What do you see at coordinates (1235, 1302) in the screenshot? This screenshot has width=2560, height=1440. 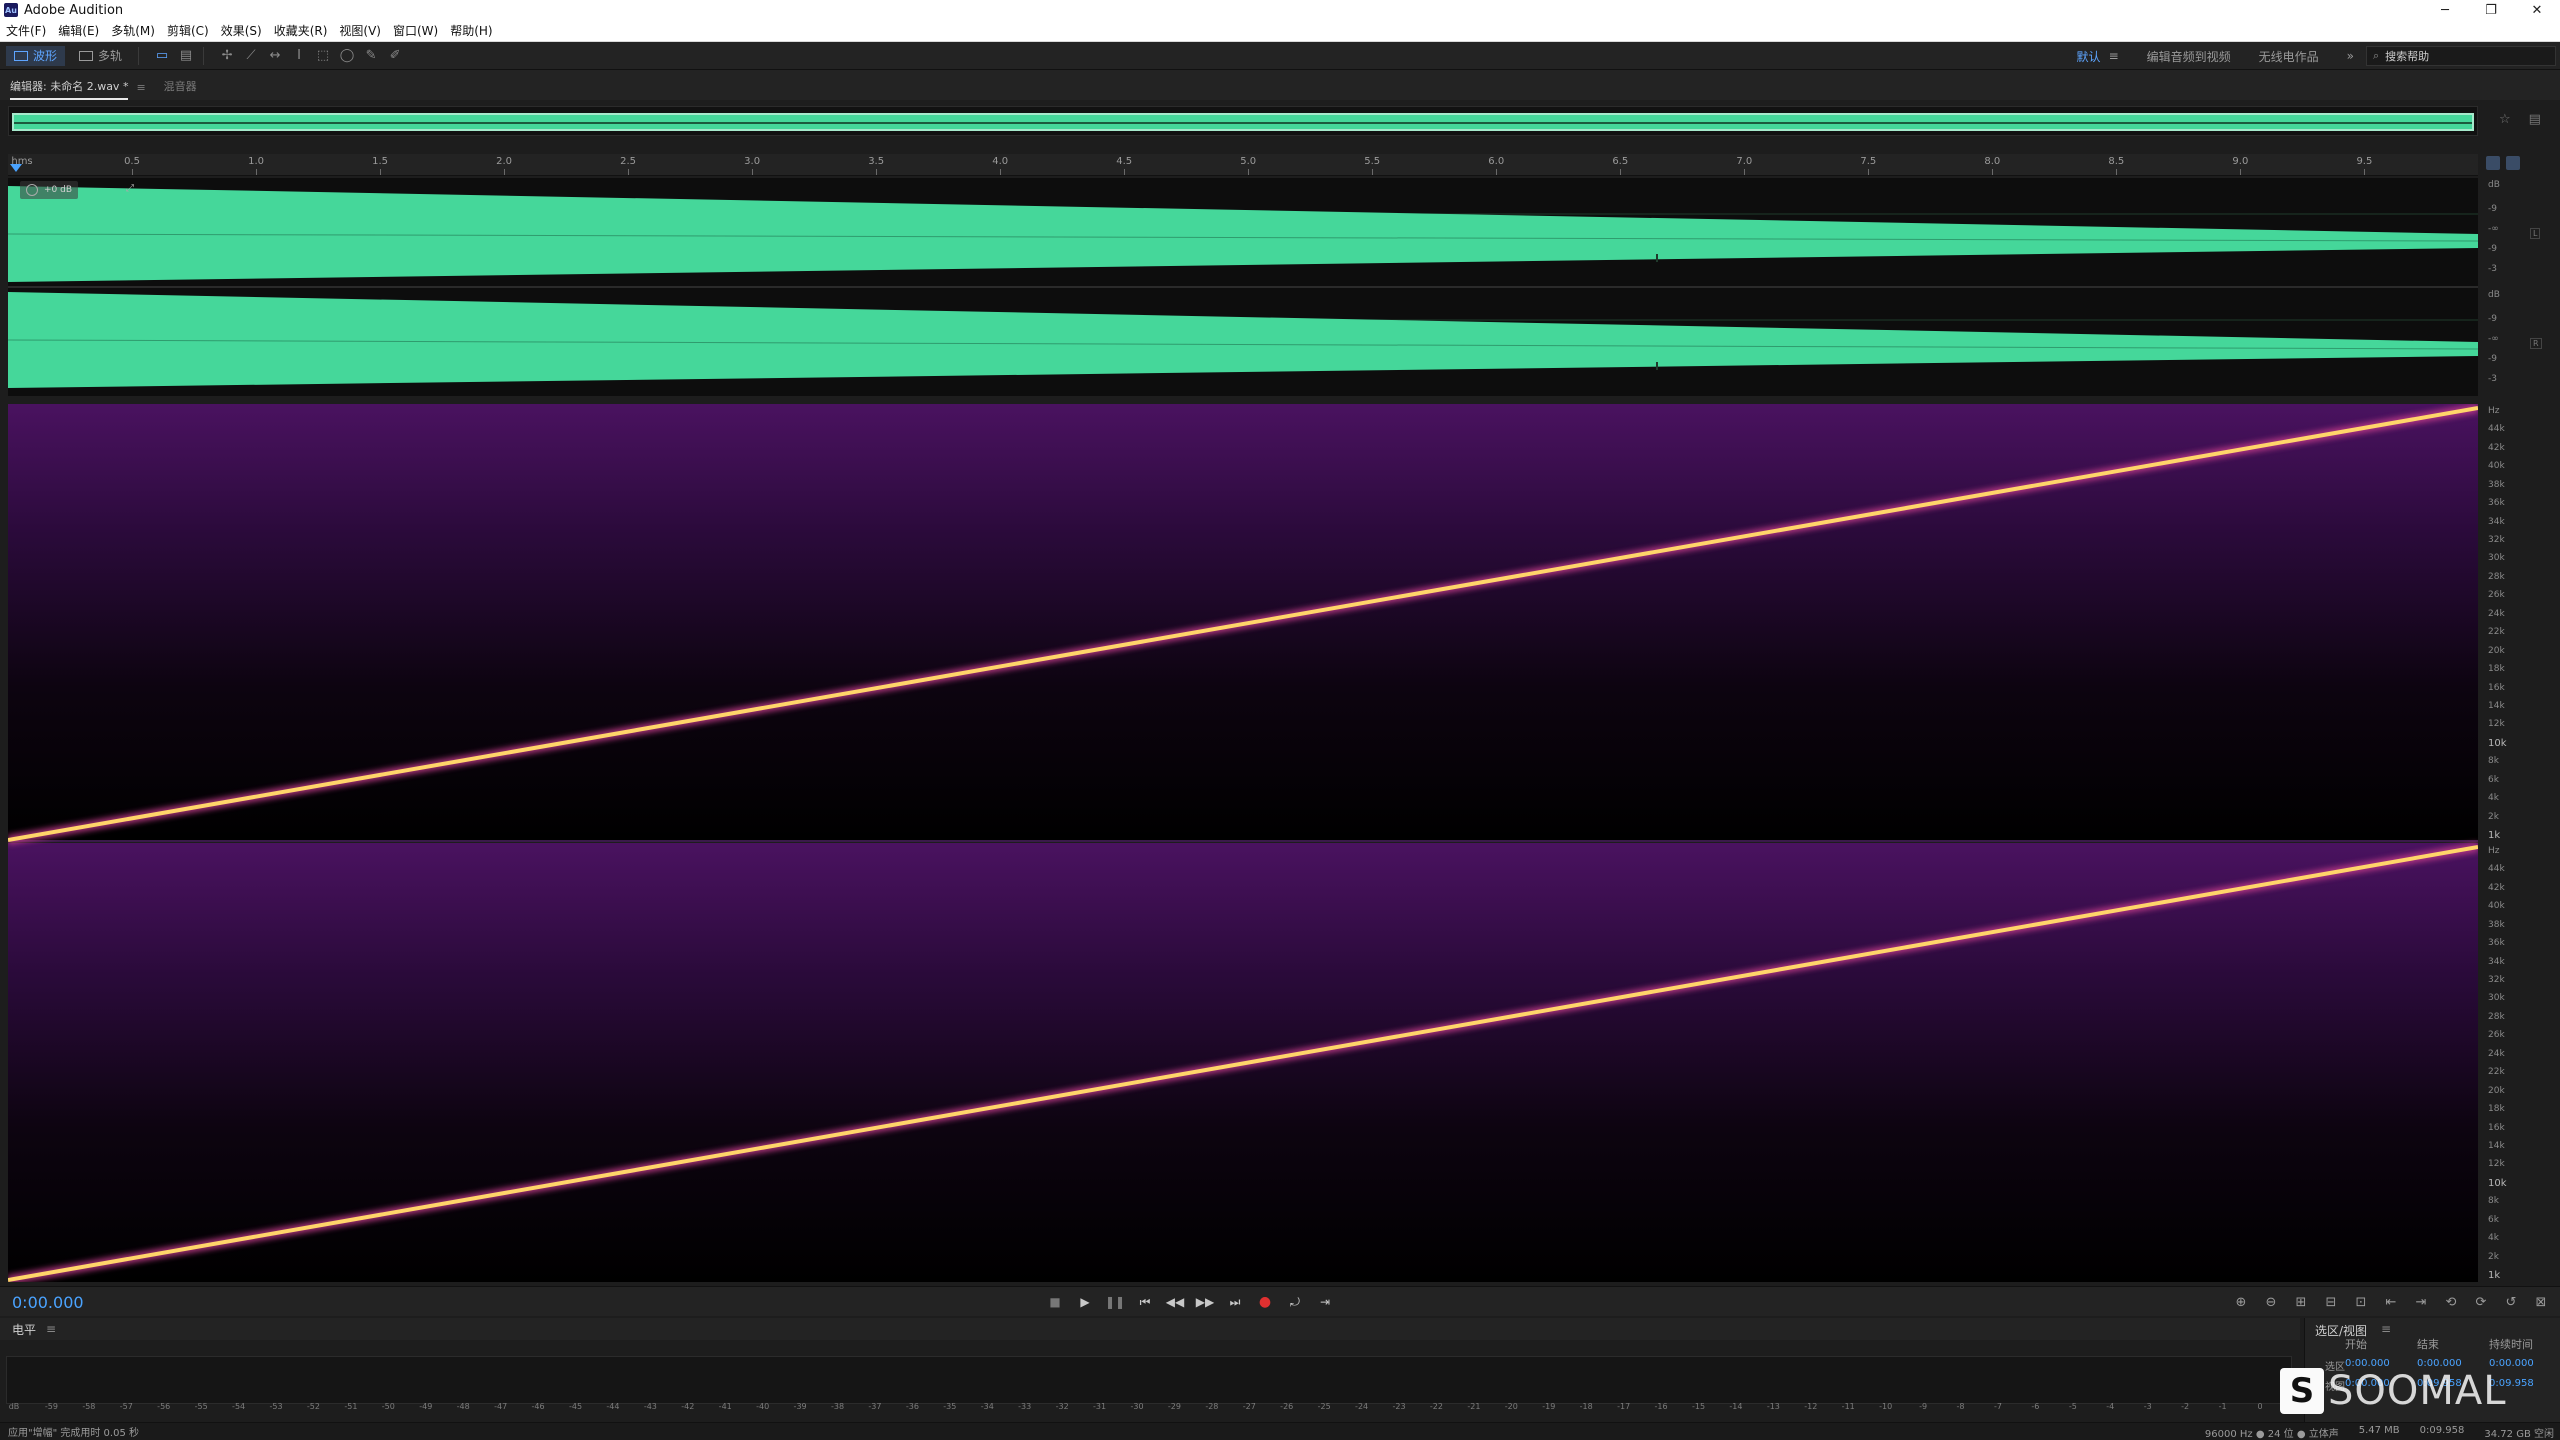 I see `go-to-end-button: ⏭` at bounding box center [1235, 1302].